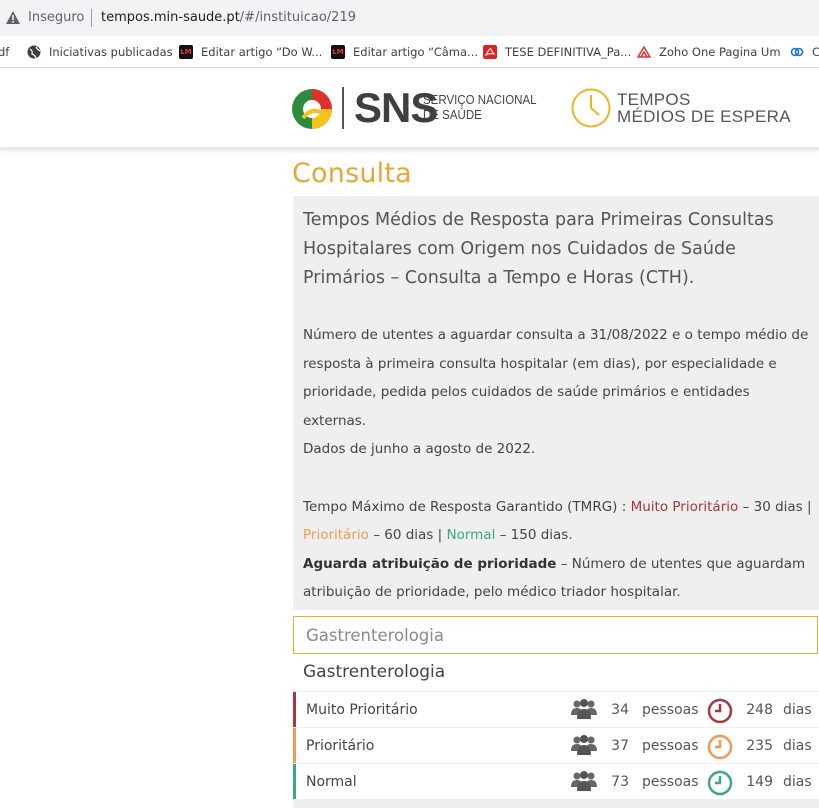  Describe the element at coordinates (684, 506) in the screenshot. I see `tmrg-muito-prioritario: Muito Prioritário` at that location.